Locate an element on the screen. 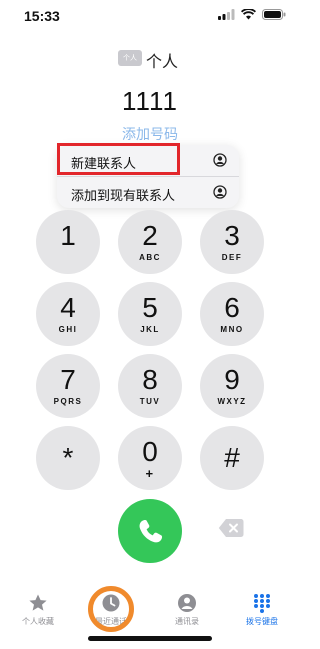 This screenshot has width=320, height=649. key-digit: # is located at coordinates (232, 457).